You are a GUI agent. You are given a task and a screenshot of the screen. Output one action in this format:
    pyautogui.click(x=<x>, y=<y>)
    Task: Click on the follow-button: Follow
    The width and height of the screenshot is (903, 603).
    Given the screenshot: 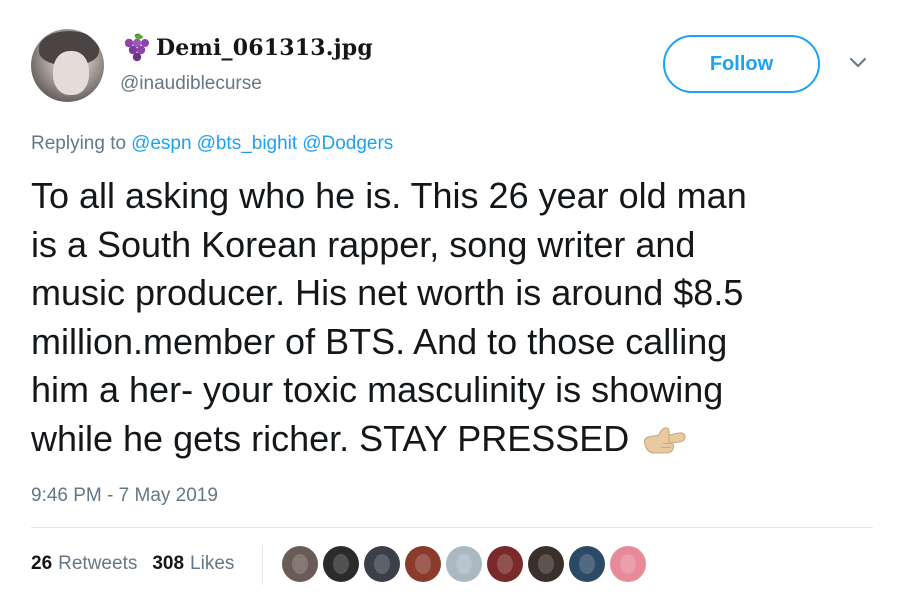 What is the action you would take?
    pyautogui.click(x=741, y=64)
    